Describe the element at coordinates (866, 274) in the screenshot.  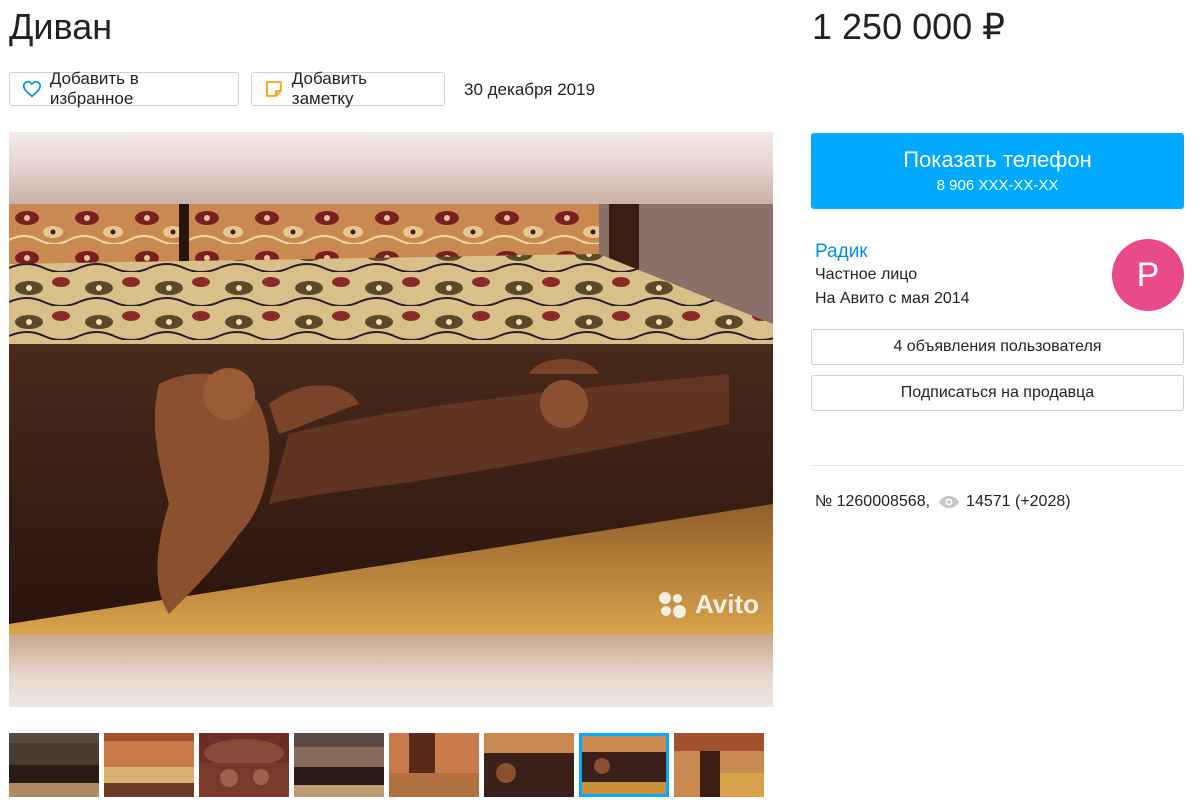
I see `seller-type: Частное лицо` at that location.